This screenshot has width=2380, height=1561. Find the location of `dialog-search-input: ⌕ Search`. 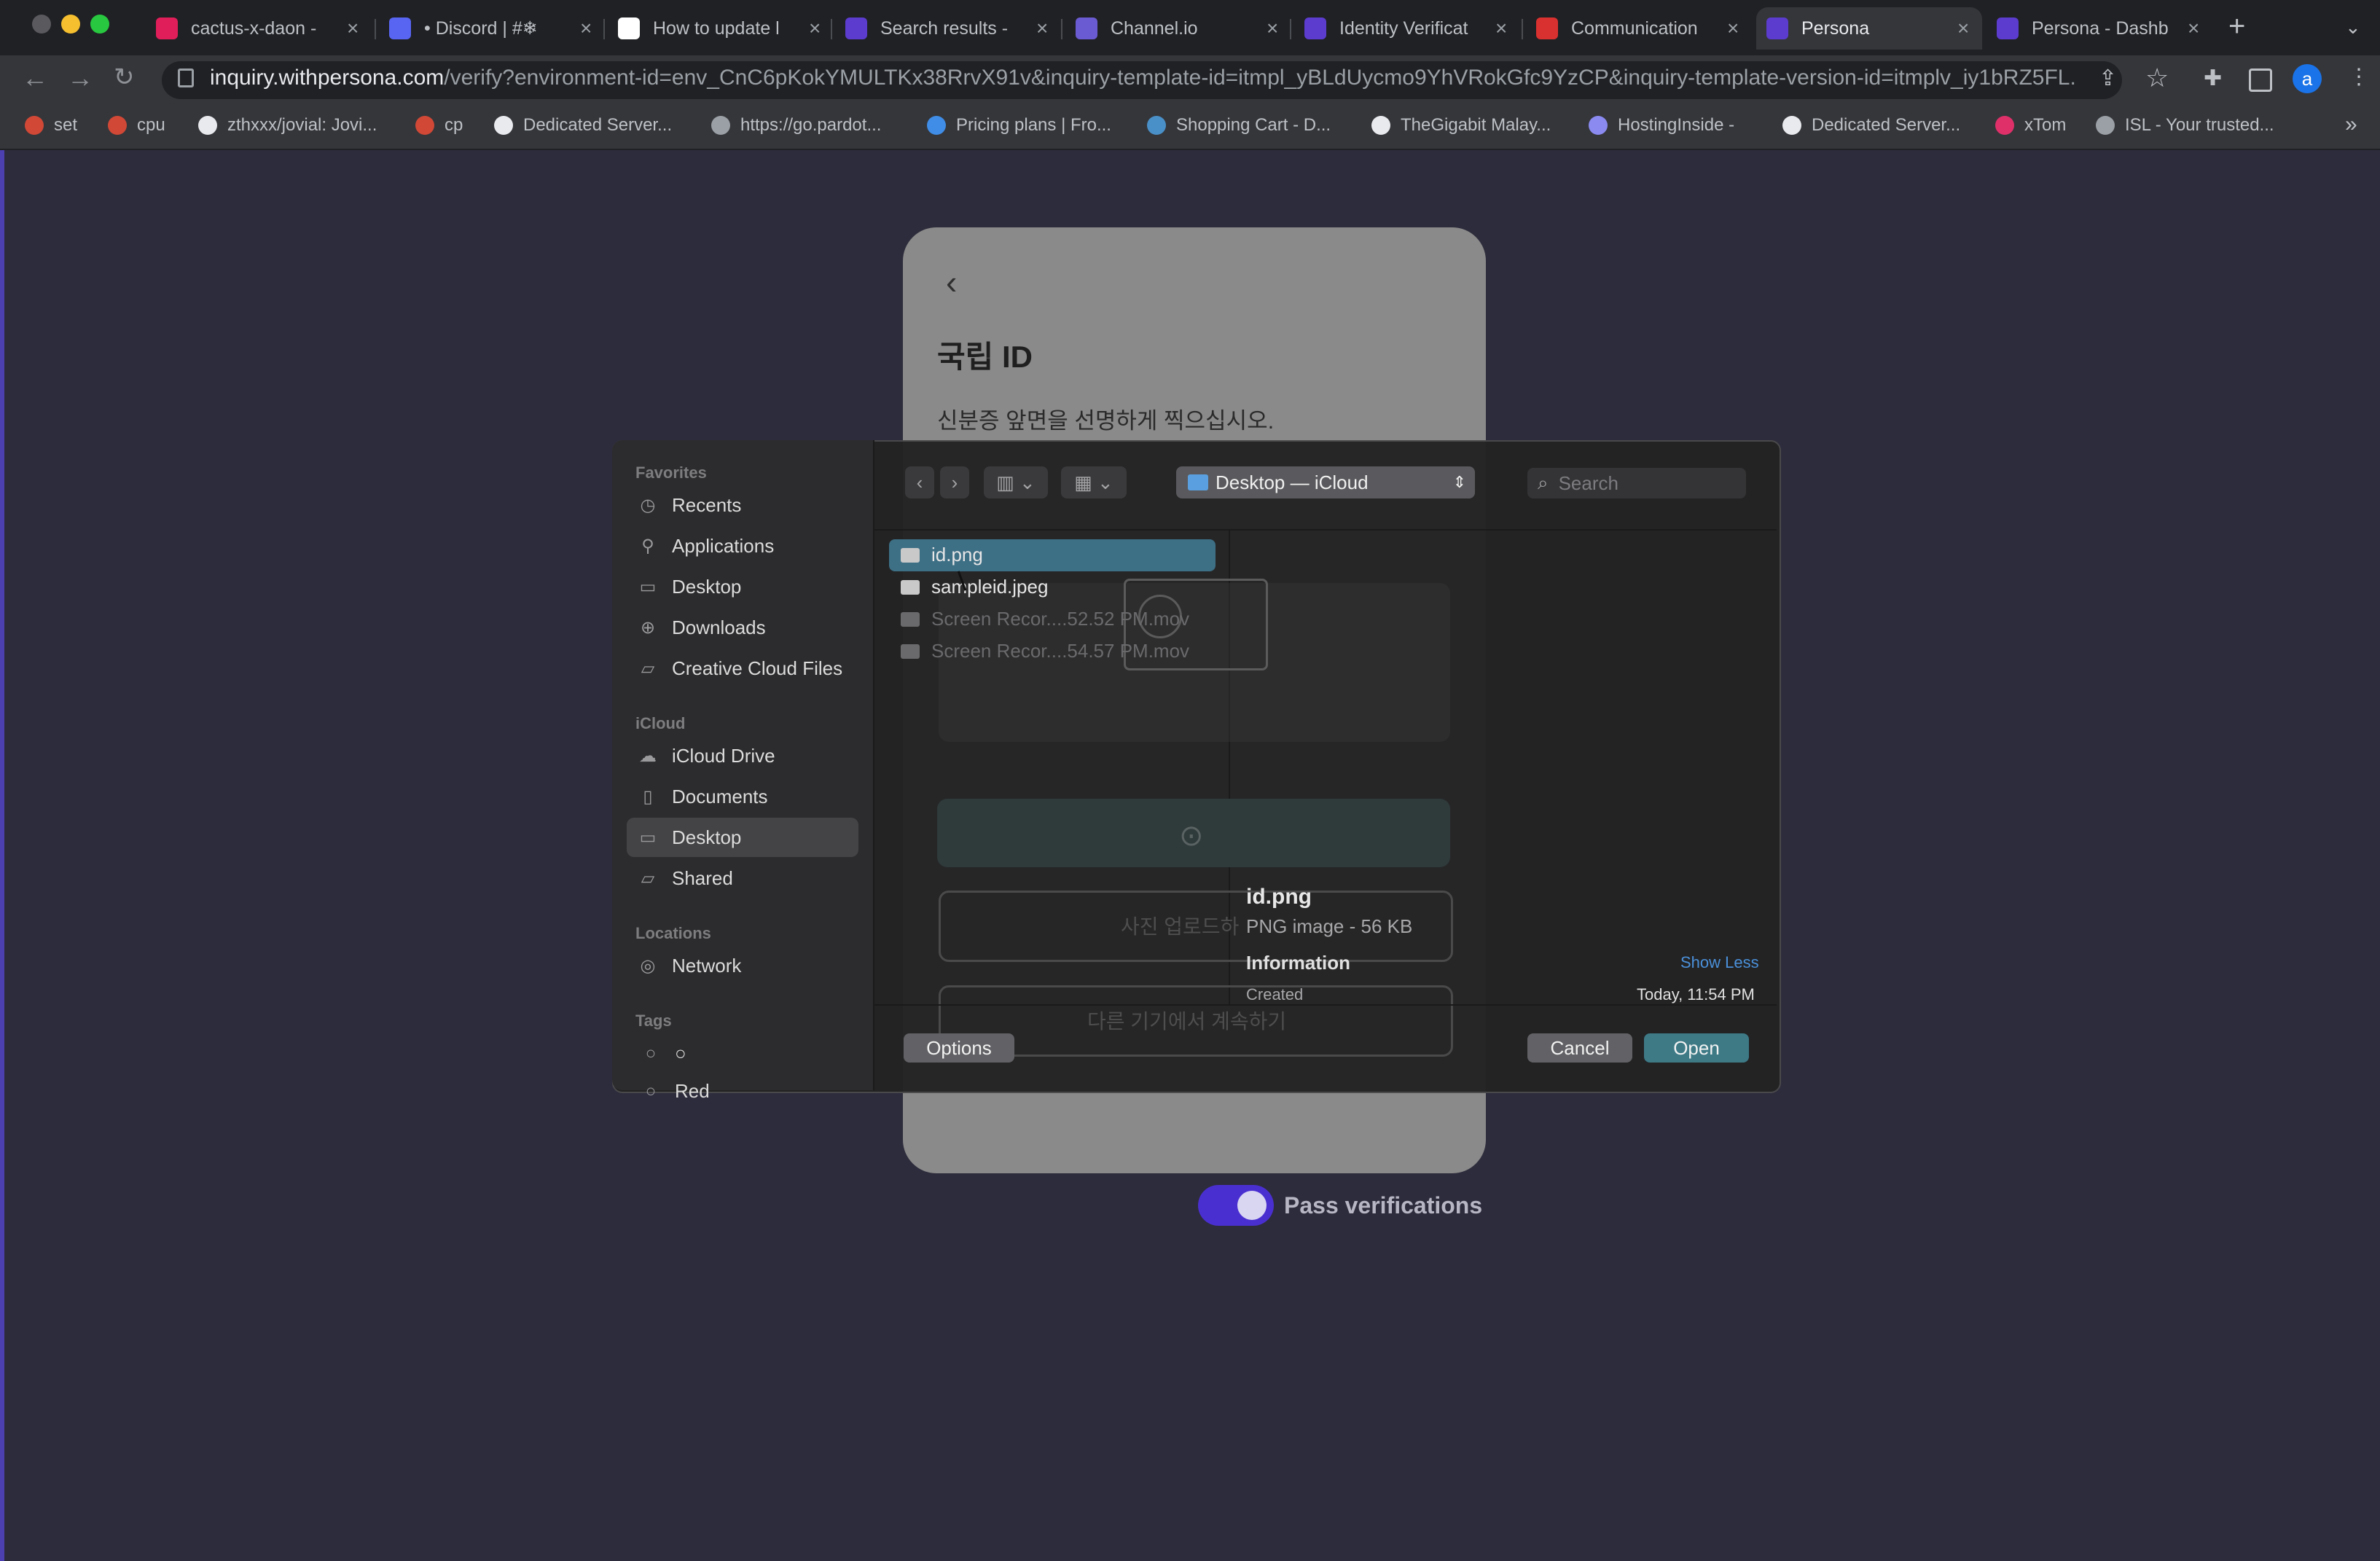

dialog-search-input: ⌕ Search is located at coordinates (1637, 483).